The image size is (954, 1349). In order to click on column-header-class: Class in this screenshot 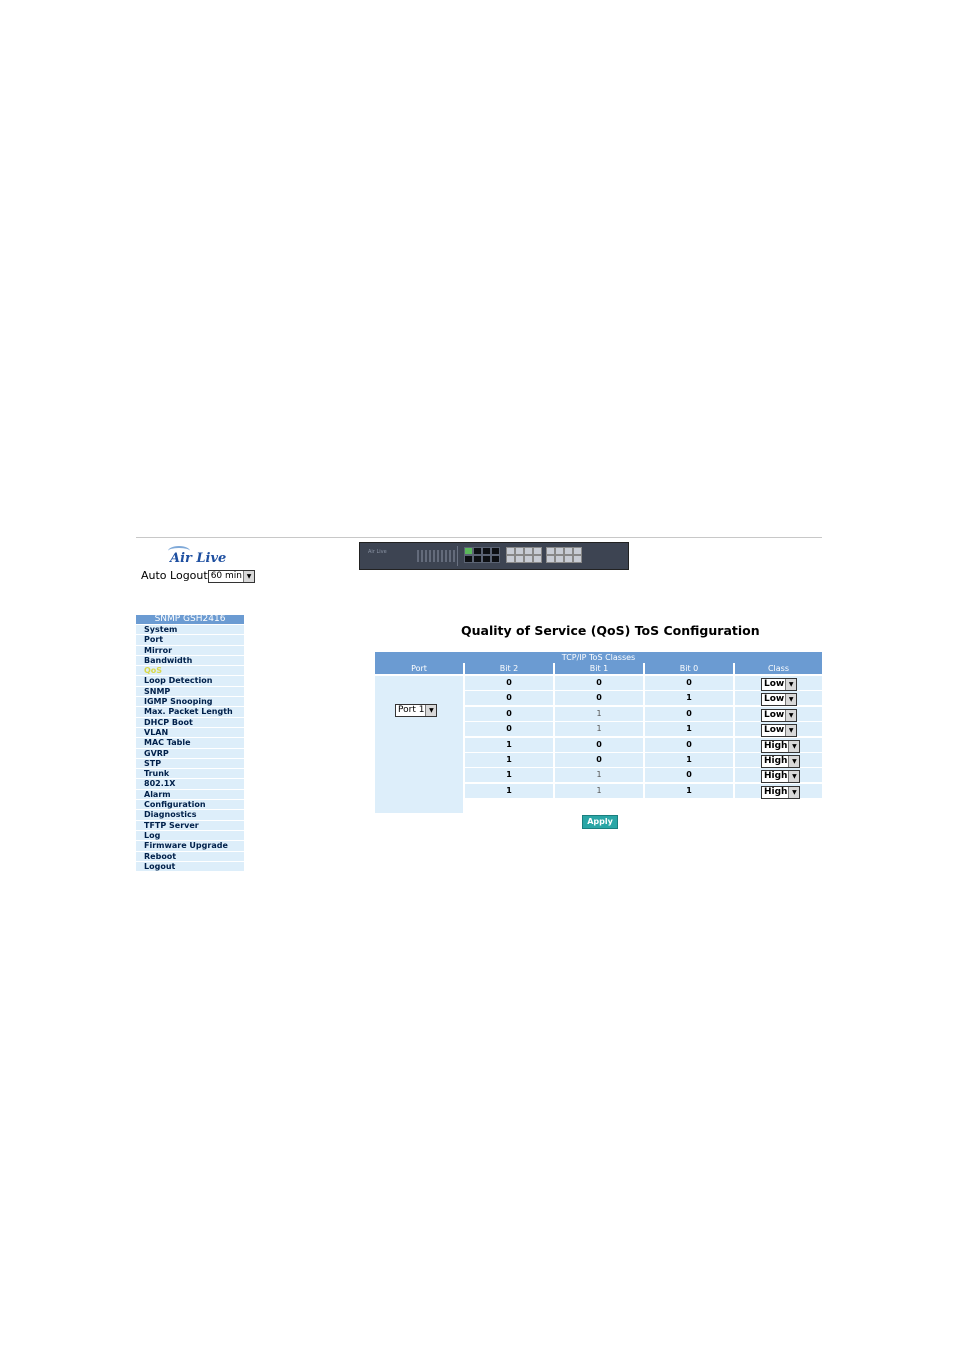, I will do `click(778, 668)`.